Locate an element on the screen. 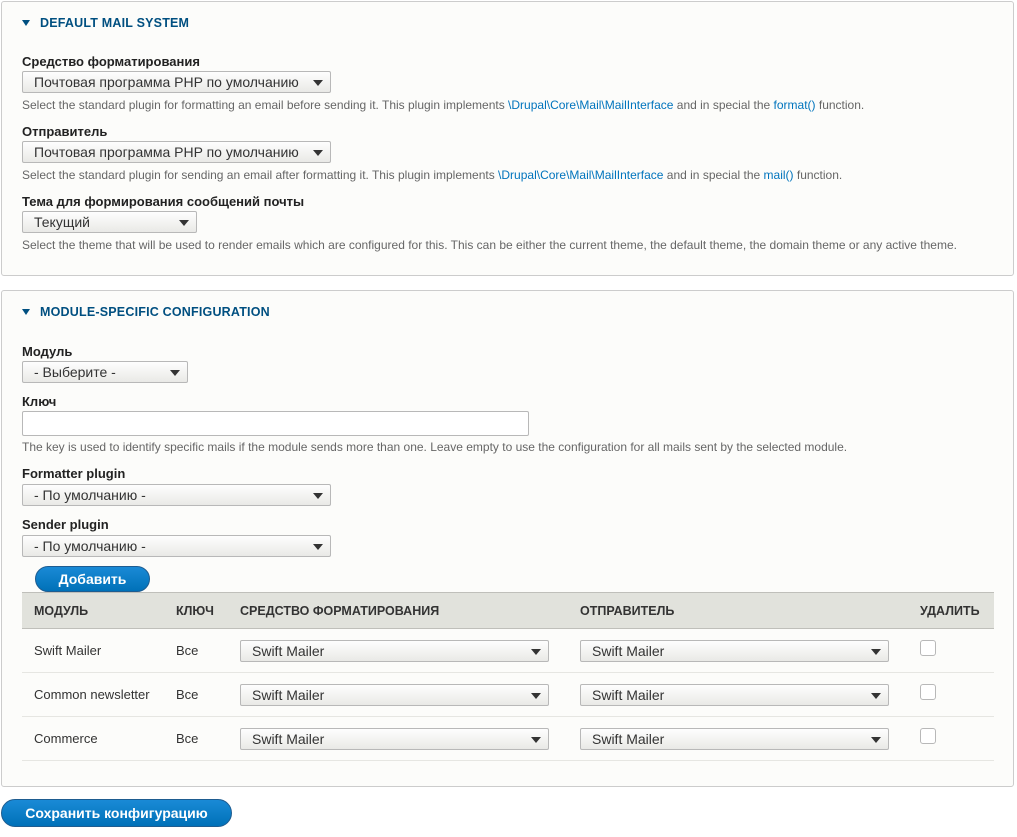  sender-select: Почтовая программа PHP по умолчанию is located at coordinates (176, 152).